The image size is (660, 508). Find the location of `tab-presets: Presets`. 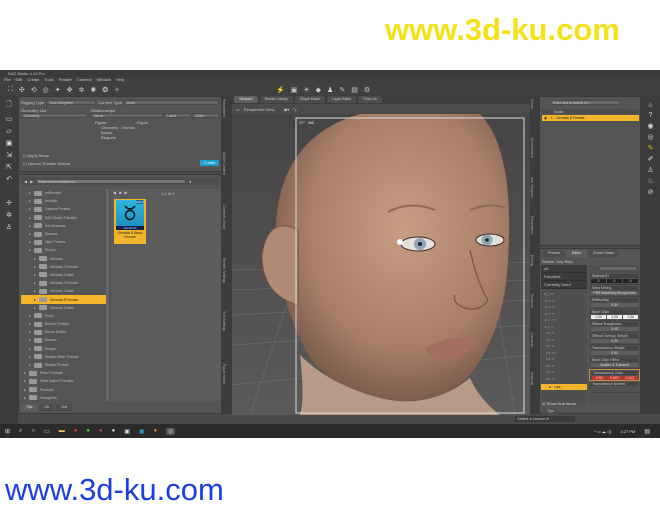

tab-presets: Presets is located at coordinates (554, 253).